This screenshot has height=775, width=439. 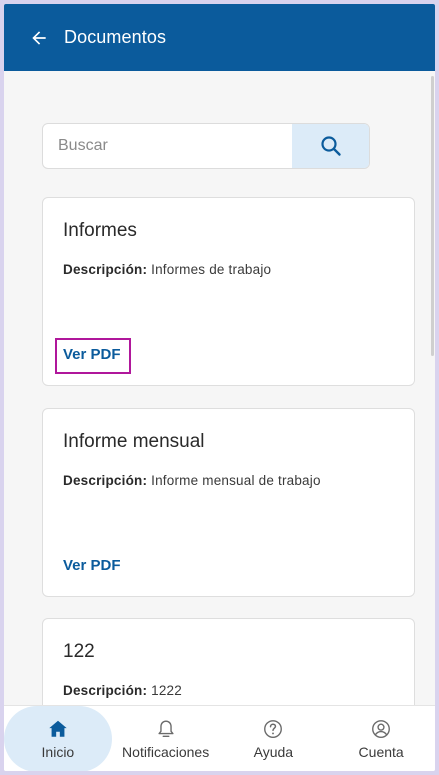 I want to click on nav-label: Notificaciones, so click(x=166, y=752).